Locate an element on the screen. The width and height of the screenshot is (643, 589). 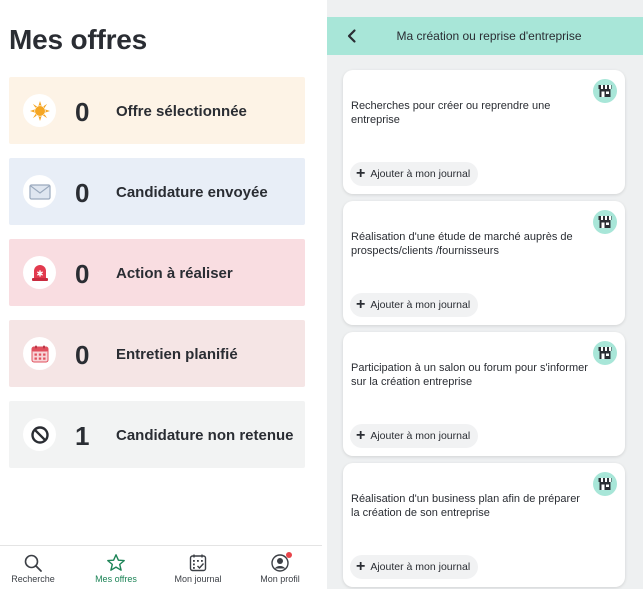
nav-item-my-profile: Mon profil is located at coordinates (280, 567).